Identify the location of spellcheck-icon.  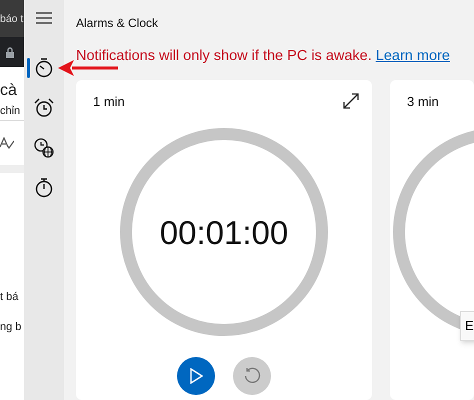
(7, 143).